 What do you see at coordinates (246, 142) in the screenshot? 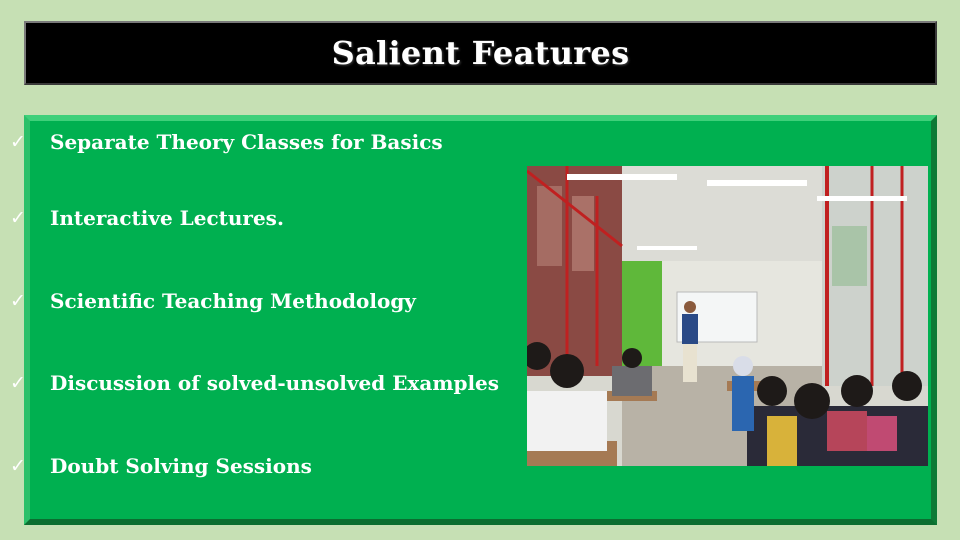
I see `feature-label: Separate Theory Classes for Basics` at bounding box center [246, 142].